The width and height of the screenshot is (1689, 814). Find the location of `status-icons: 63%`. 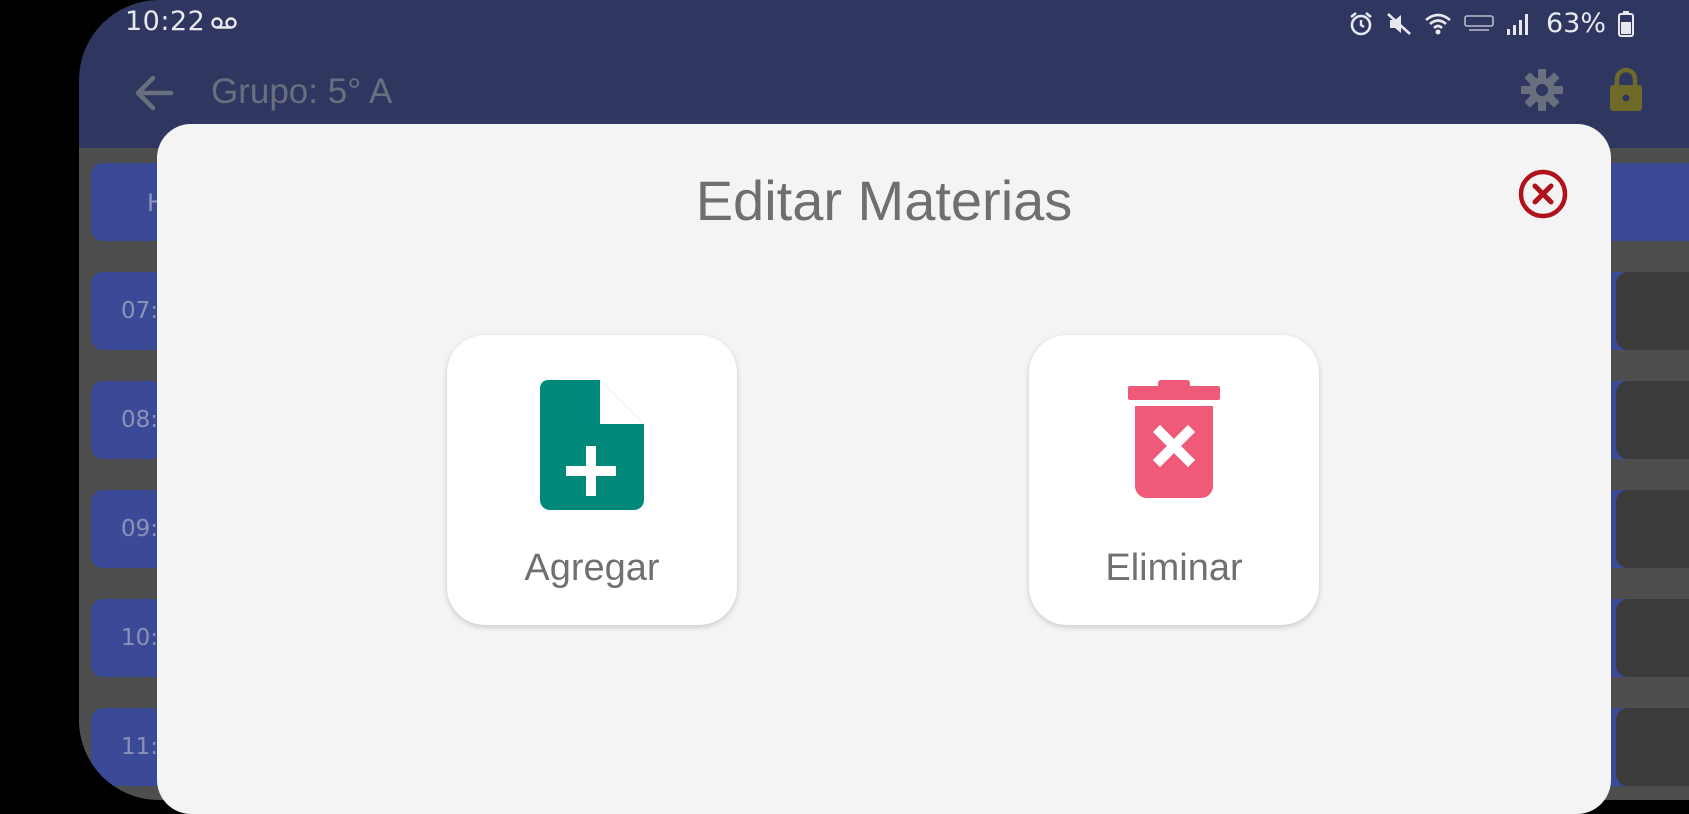

status-icons: 63% is located at coordinates (1491, 23).